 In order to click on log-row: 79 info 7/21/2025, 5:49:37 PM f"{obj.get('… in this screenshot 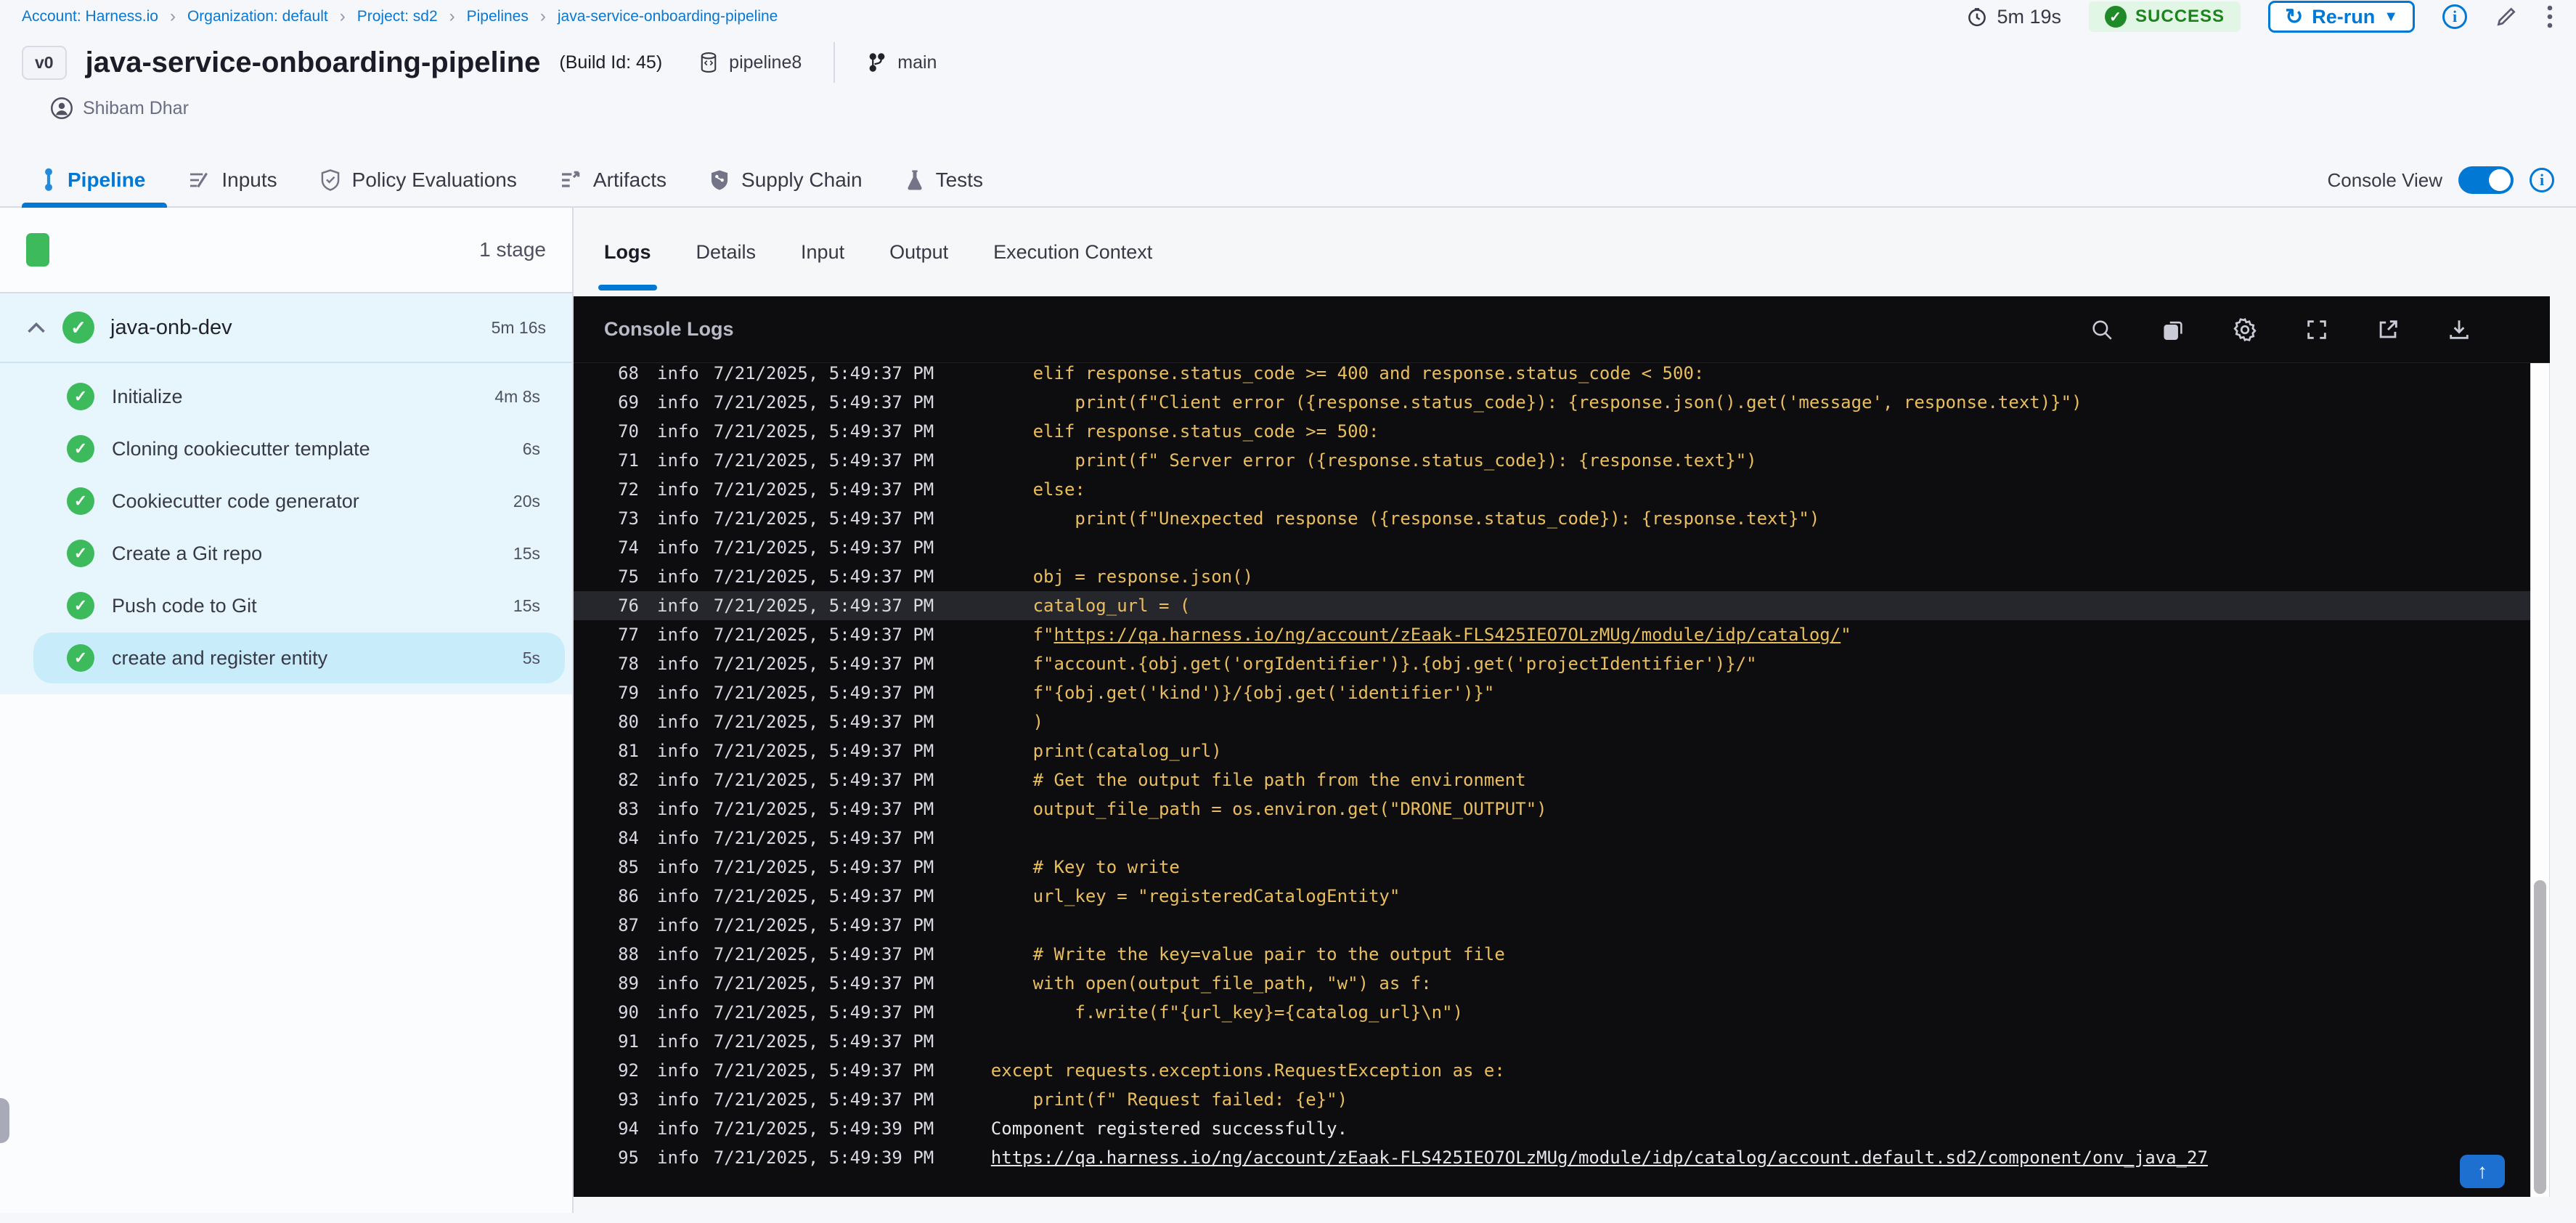, I will do `click(1056, 693)`.